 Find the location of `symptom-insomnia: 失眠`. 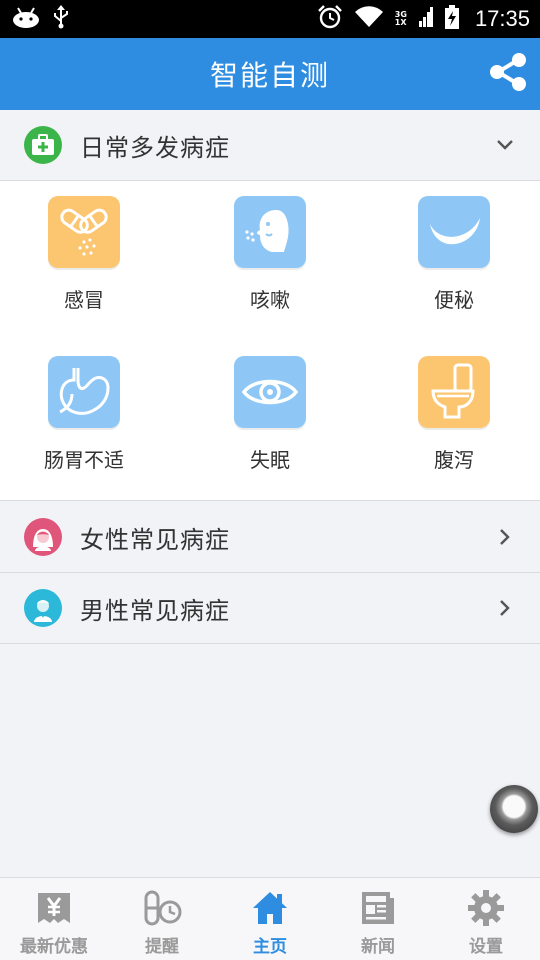

symptom-insomnia: 失眠 is located at coordinates (270, 421).